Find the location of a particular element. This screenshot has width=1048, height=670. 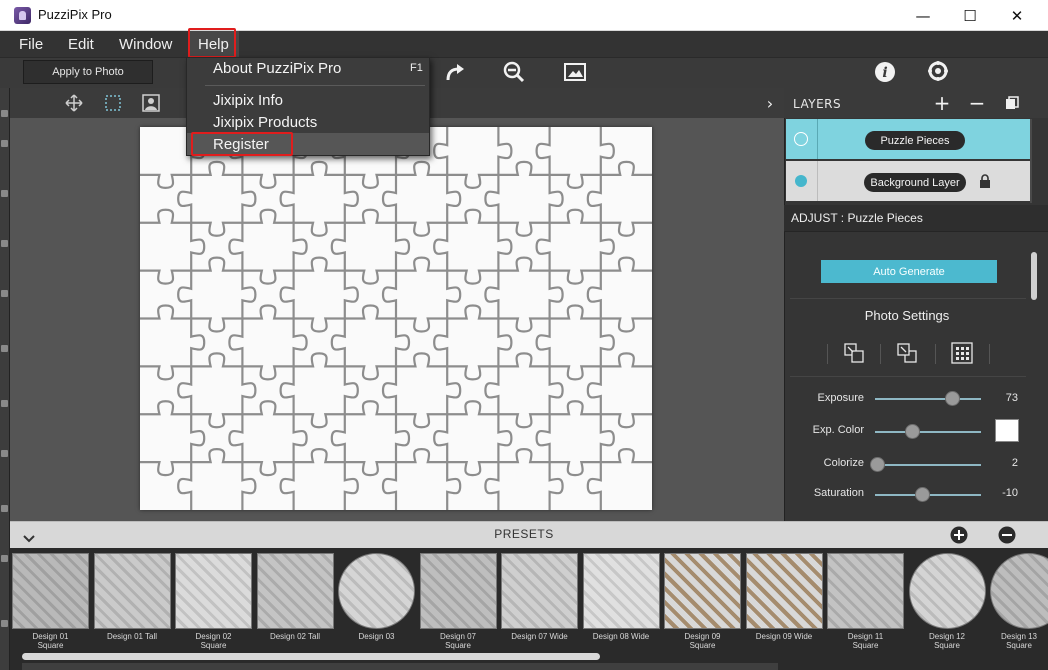

preset-label: Design 07 Square is located at coordinates (458, 641).